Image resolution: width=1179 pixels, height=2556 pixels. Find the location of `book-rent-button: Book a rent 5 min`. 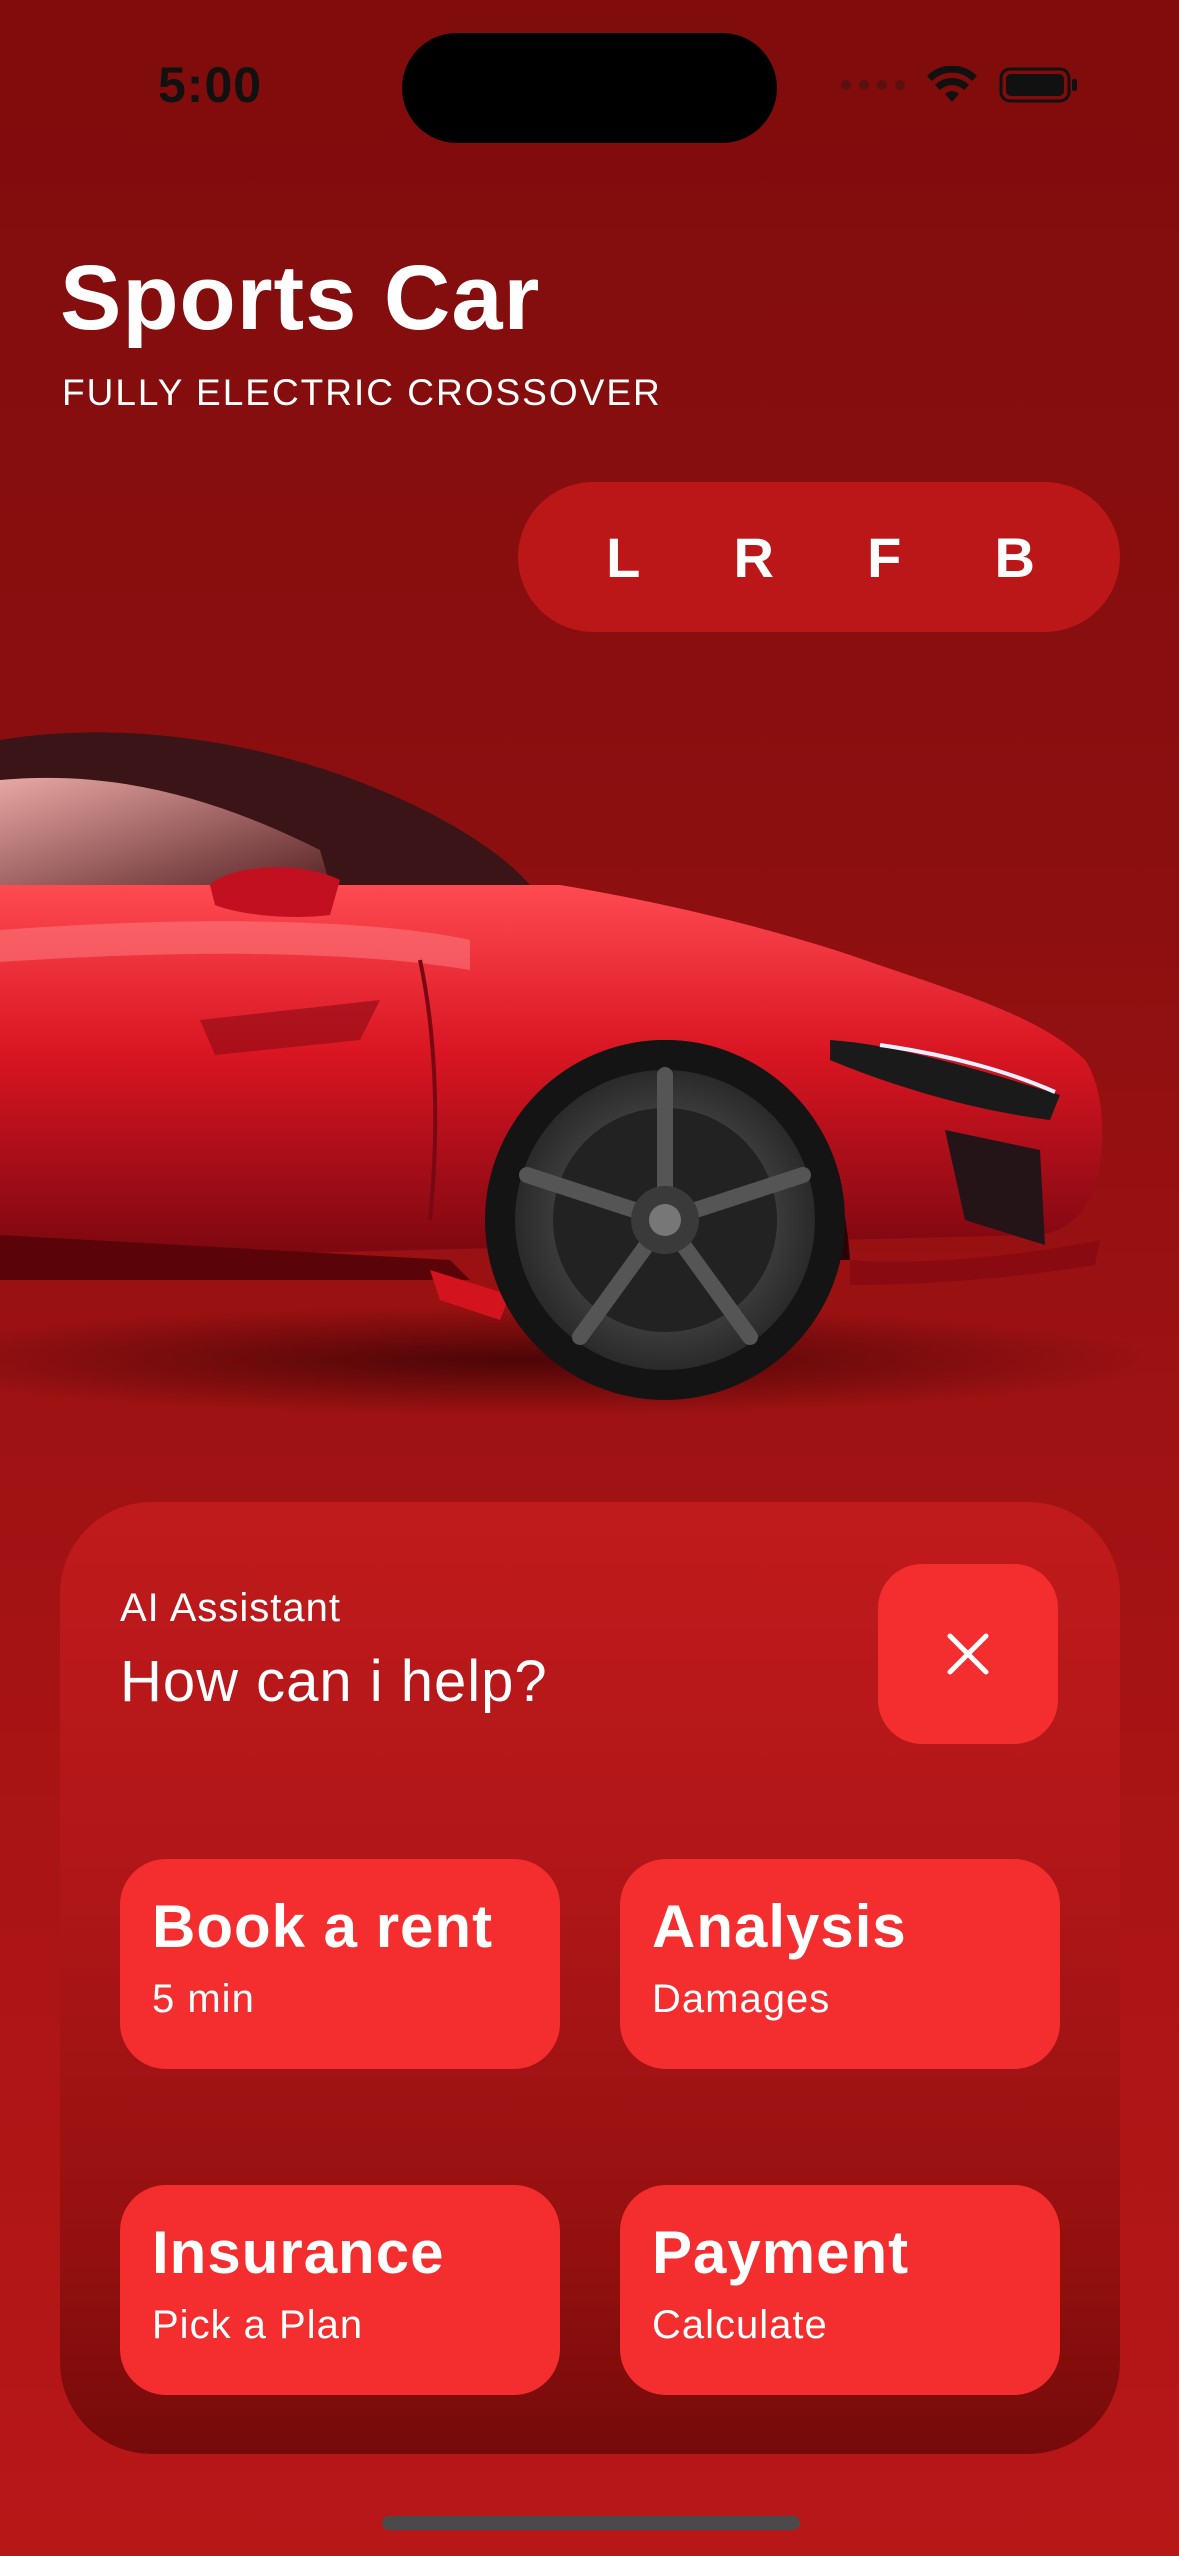

book-rent-button: Book a rent 5 min is located at coordinates (340, 1964).